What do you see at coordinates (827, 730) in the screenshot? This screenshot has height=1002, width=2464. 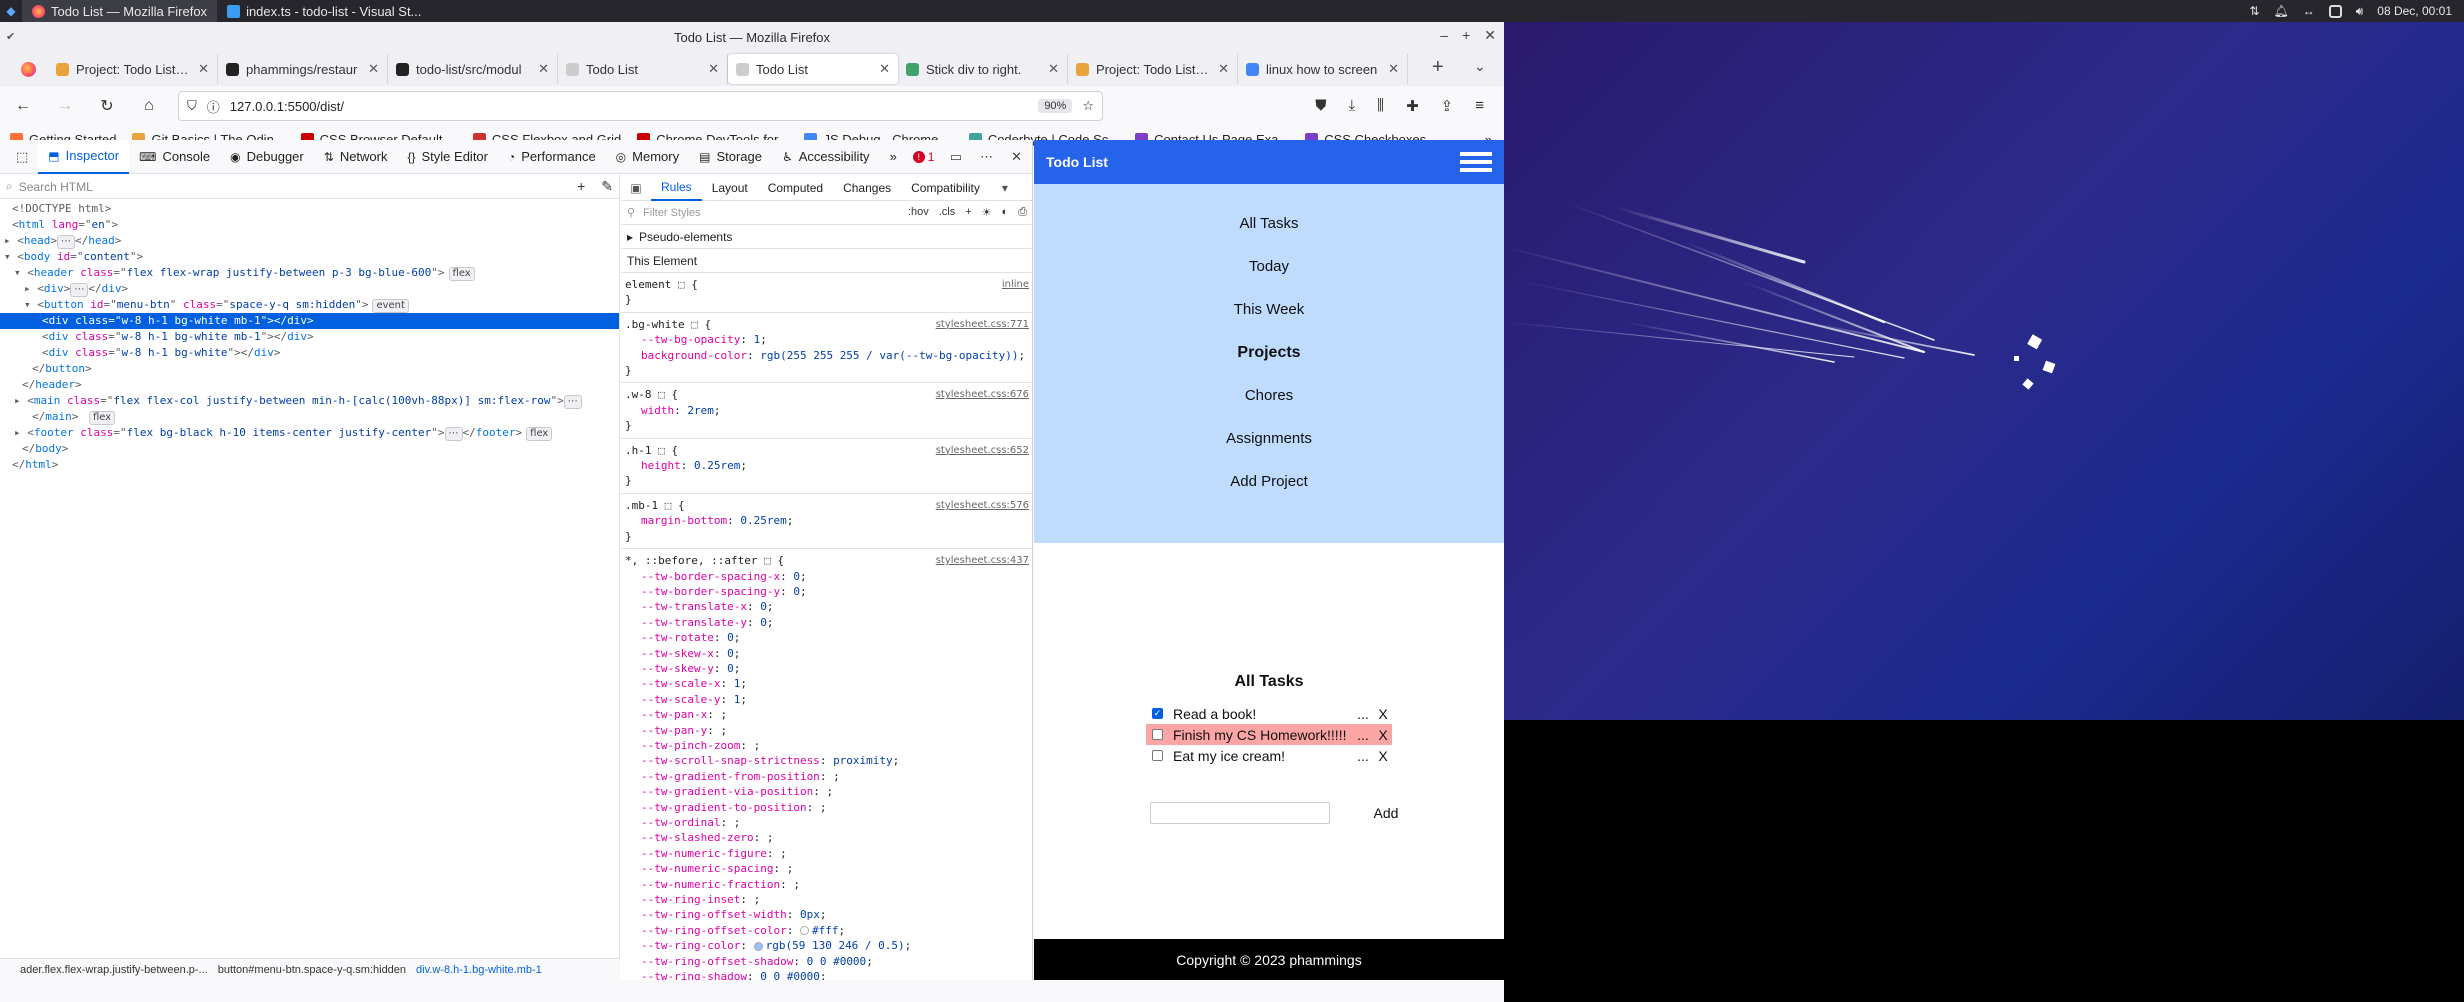 I see `css-declaration: --tw-pan-y: ;` at bounding box center [827, 730].